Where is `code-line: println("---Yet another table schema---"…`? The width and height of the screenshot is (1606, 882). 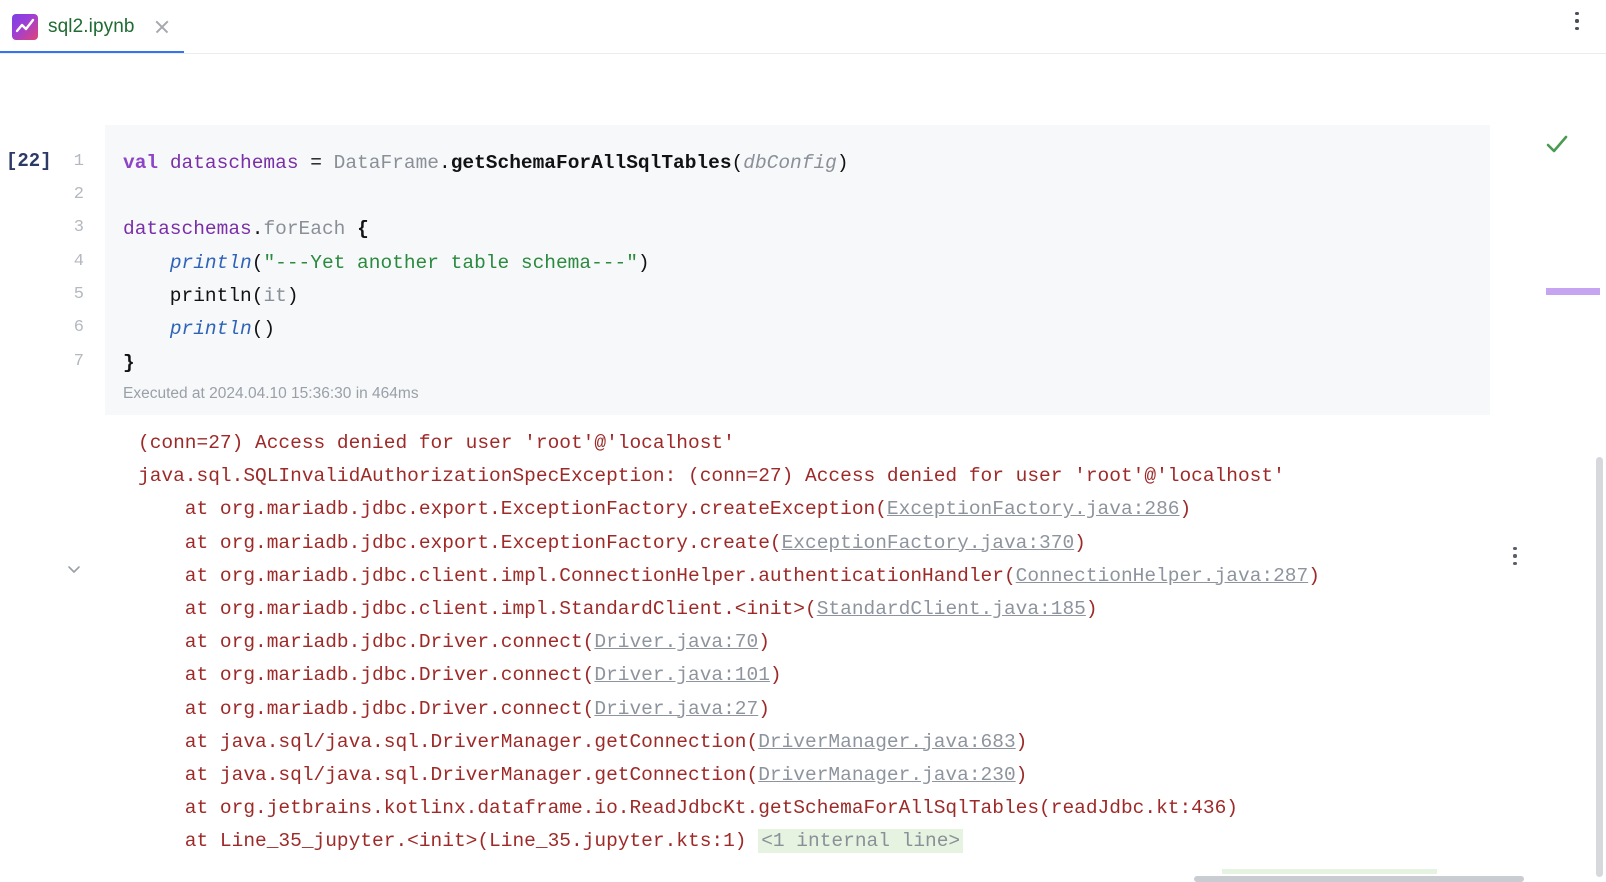 code-line: println("---Yet another table schema---"… is located at coordinates (386, 263).